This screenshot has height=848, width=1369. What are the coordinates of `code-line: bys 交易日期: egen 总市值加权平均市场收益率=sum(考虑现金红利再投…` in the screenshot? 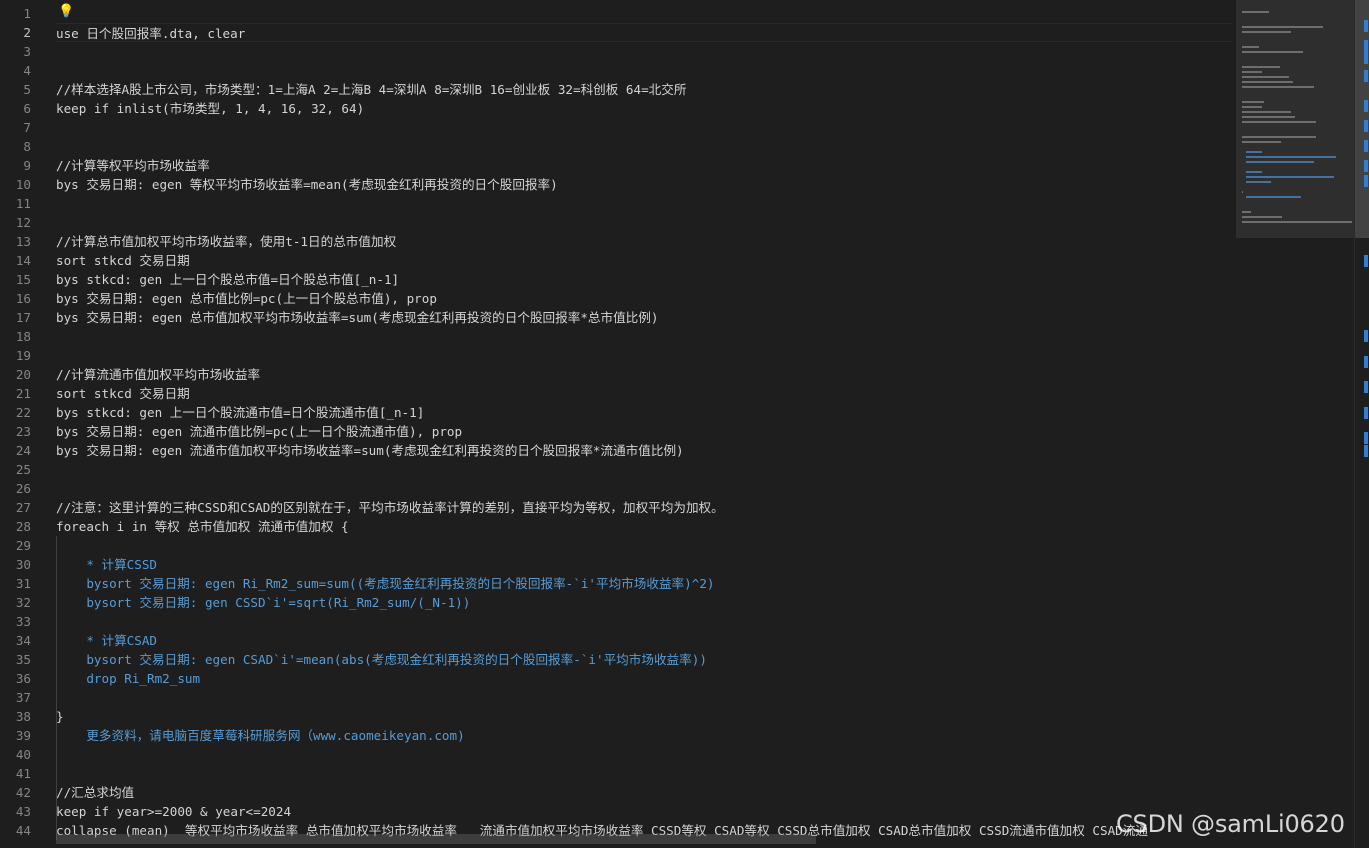 It's located at (644, 317).